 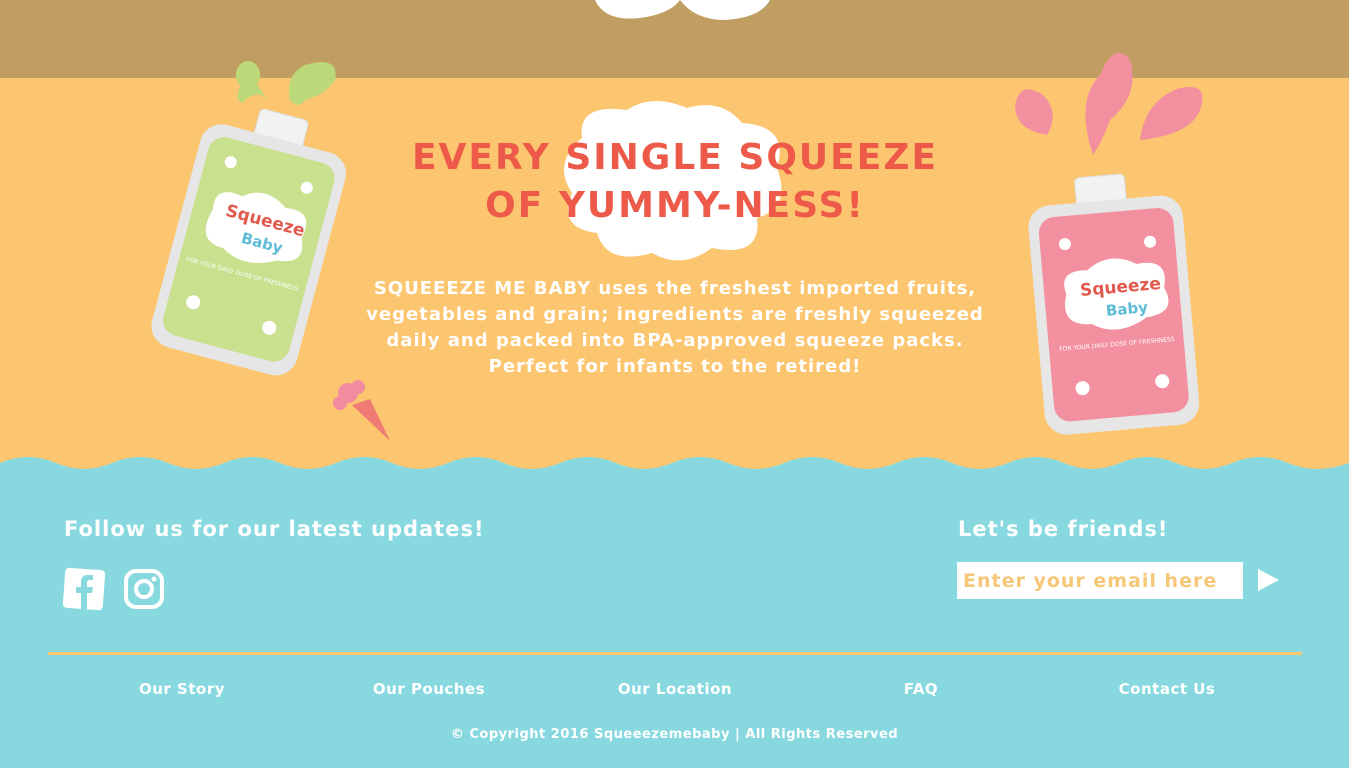 What do you see at coordinates (1127, 309) in the screenshot?
I see `pink-pouch-brand-bottom: Baby` at bounding box center [1127, 309].